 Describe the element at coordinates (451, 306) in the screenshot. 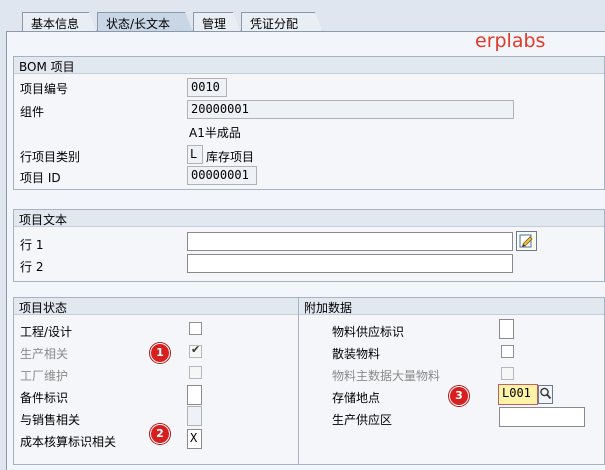

I see `additional-data-group-title: 附加数据` at that location.